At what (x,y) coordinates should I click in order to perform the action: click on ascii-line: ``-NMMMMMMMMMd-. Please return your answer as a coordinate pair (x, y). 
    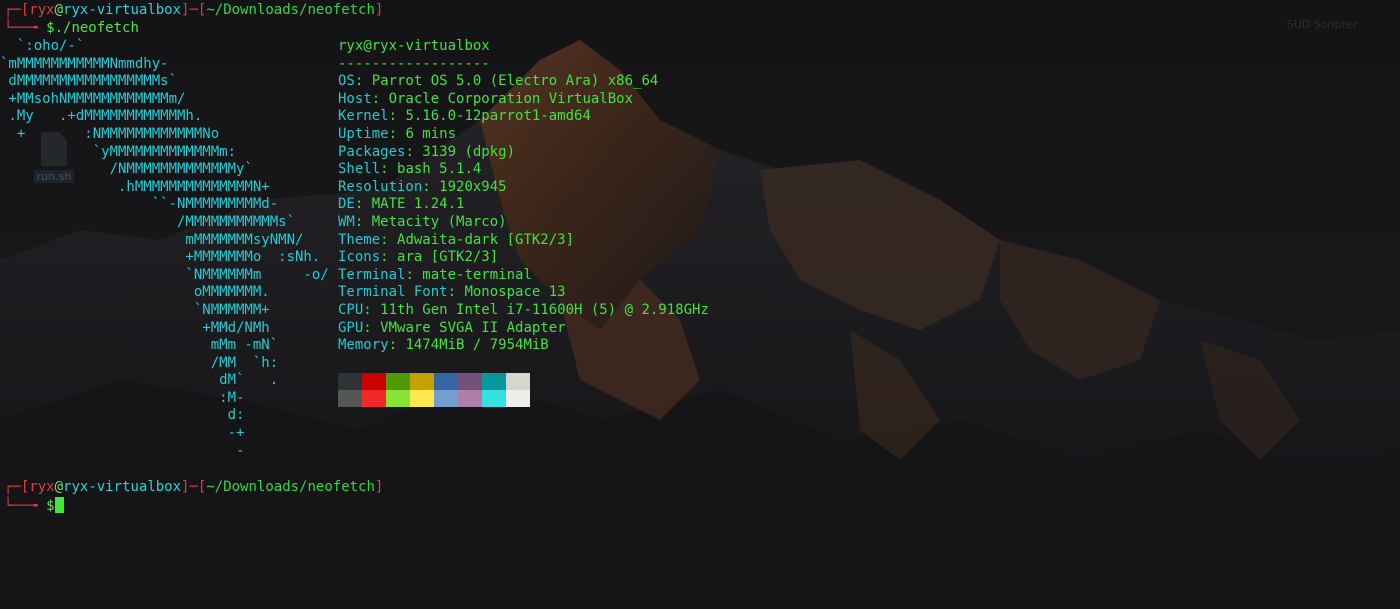
    Looking at the image, I should click on (139, 204).